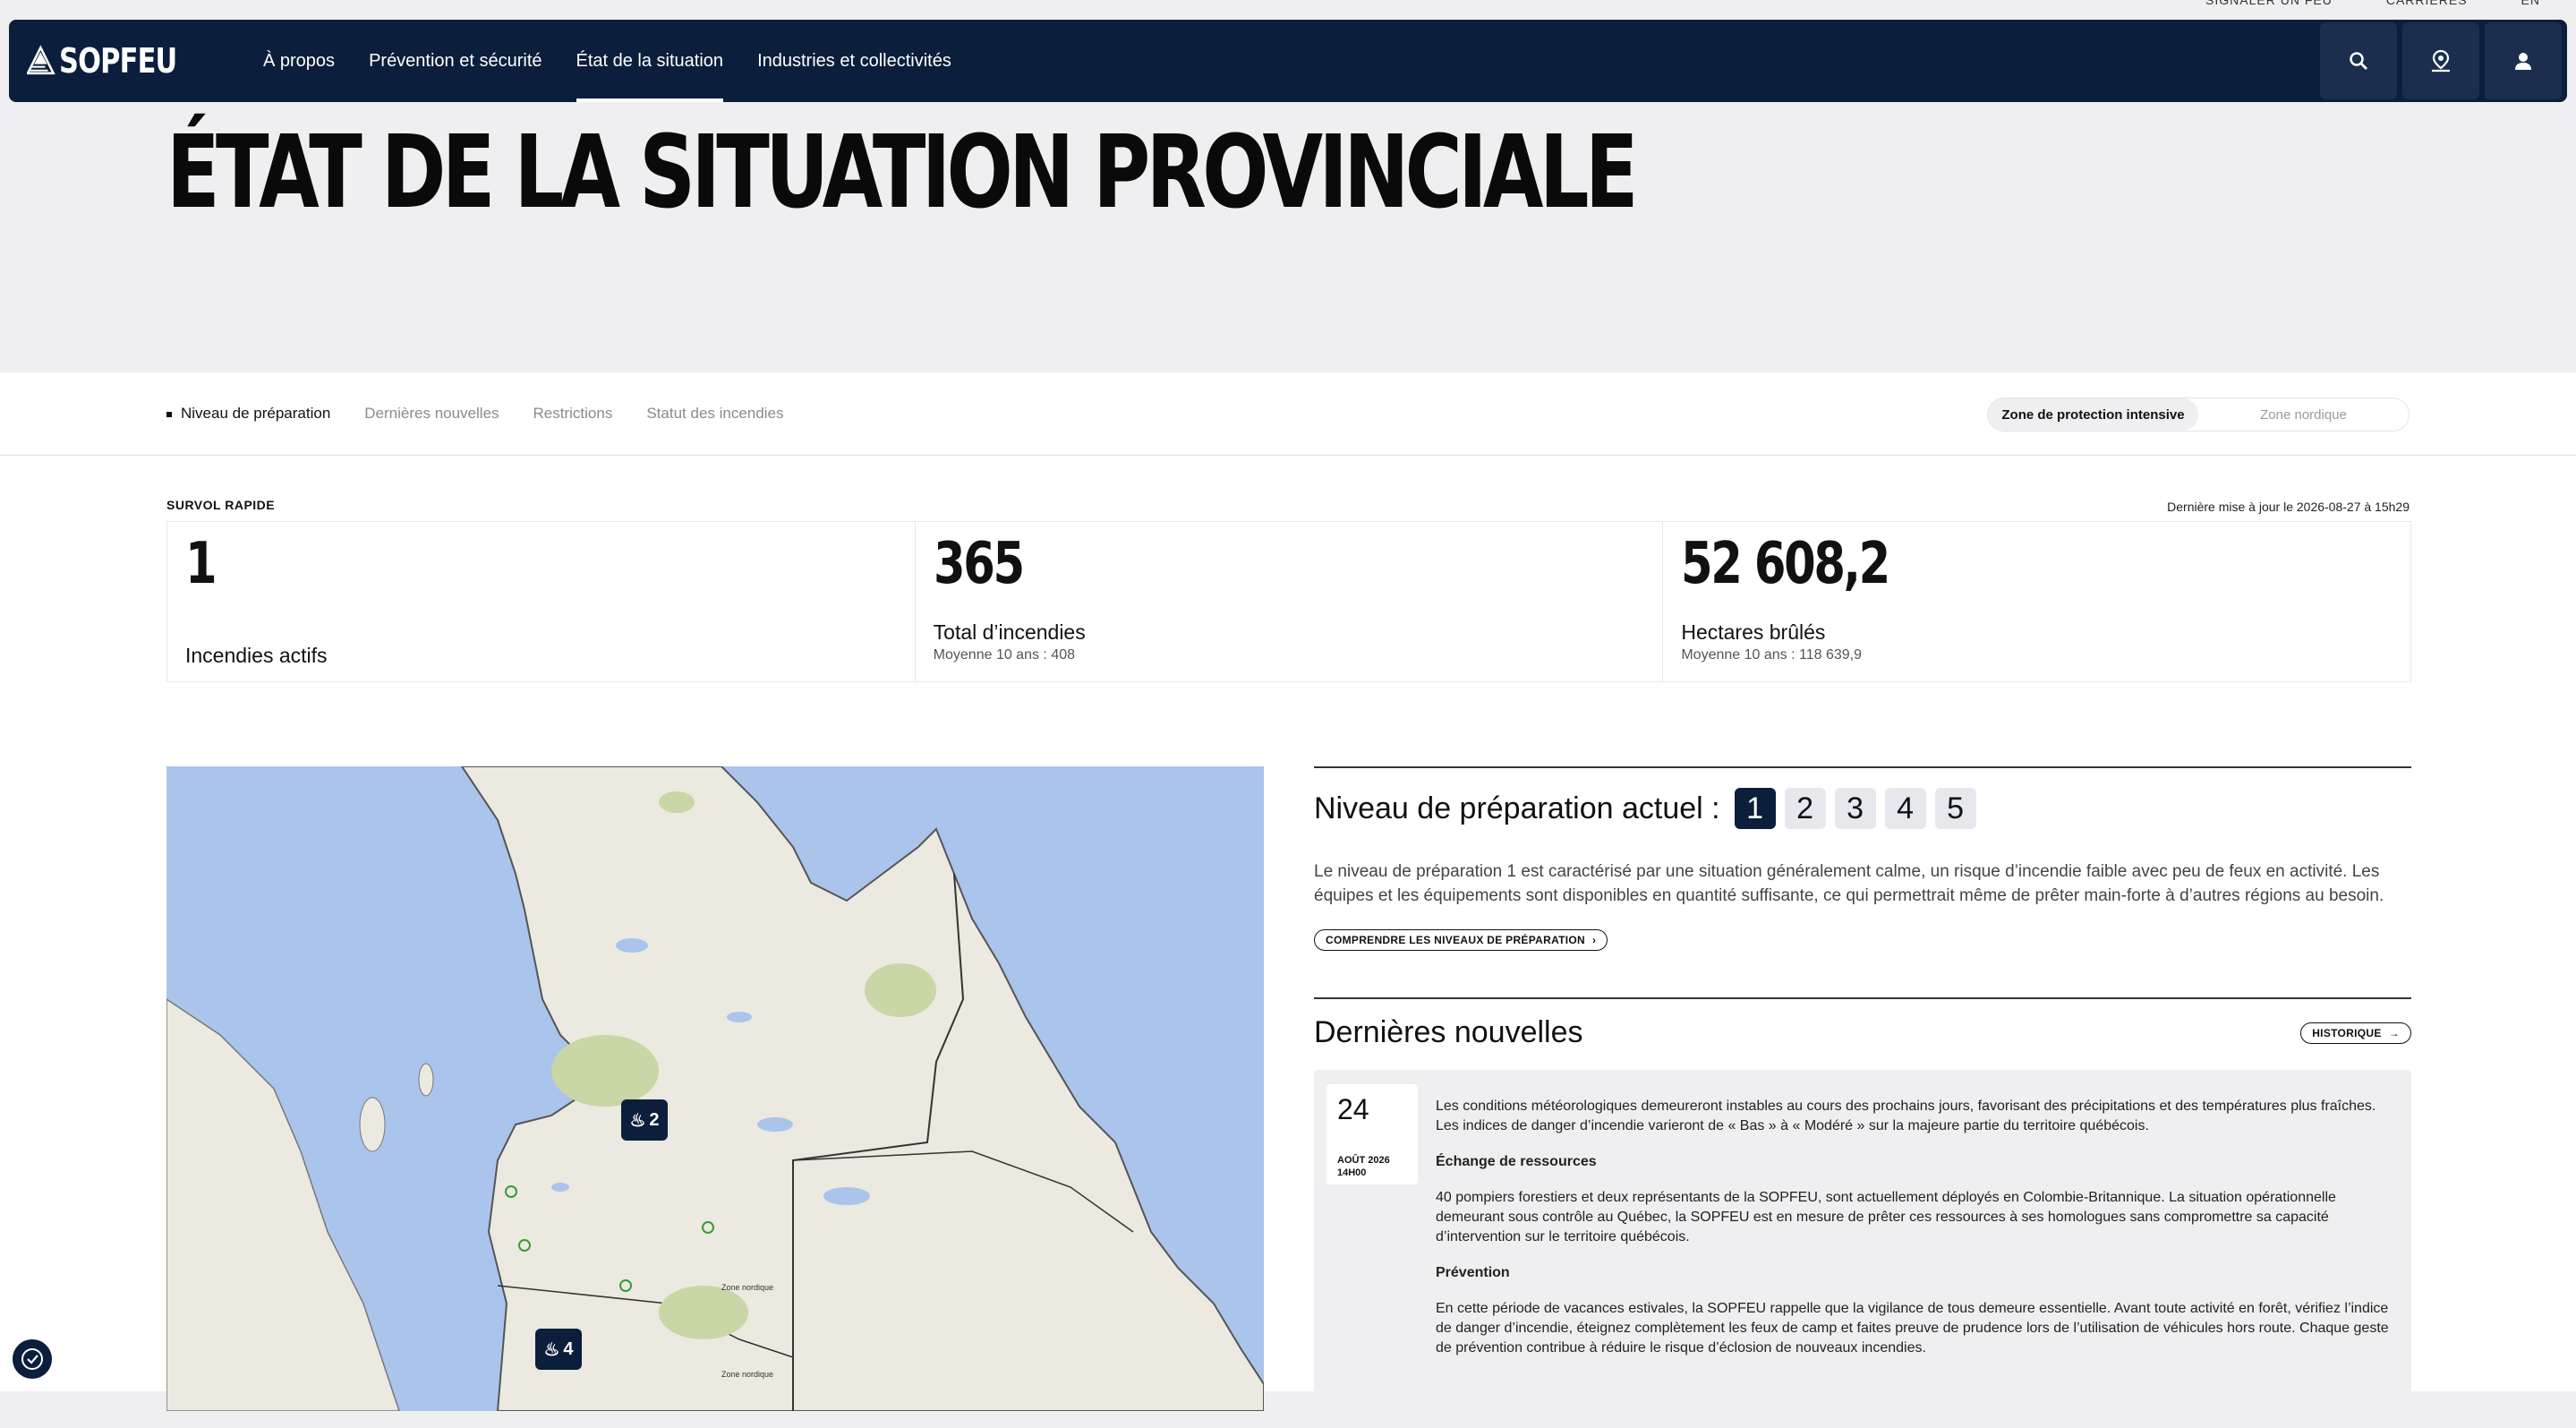 The height and width of the screenshot is (1428, 2576). I want to click on stat-value: 1, so click(201, 564).